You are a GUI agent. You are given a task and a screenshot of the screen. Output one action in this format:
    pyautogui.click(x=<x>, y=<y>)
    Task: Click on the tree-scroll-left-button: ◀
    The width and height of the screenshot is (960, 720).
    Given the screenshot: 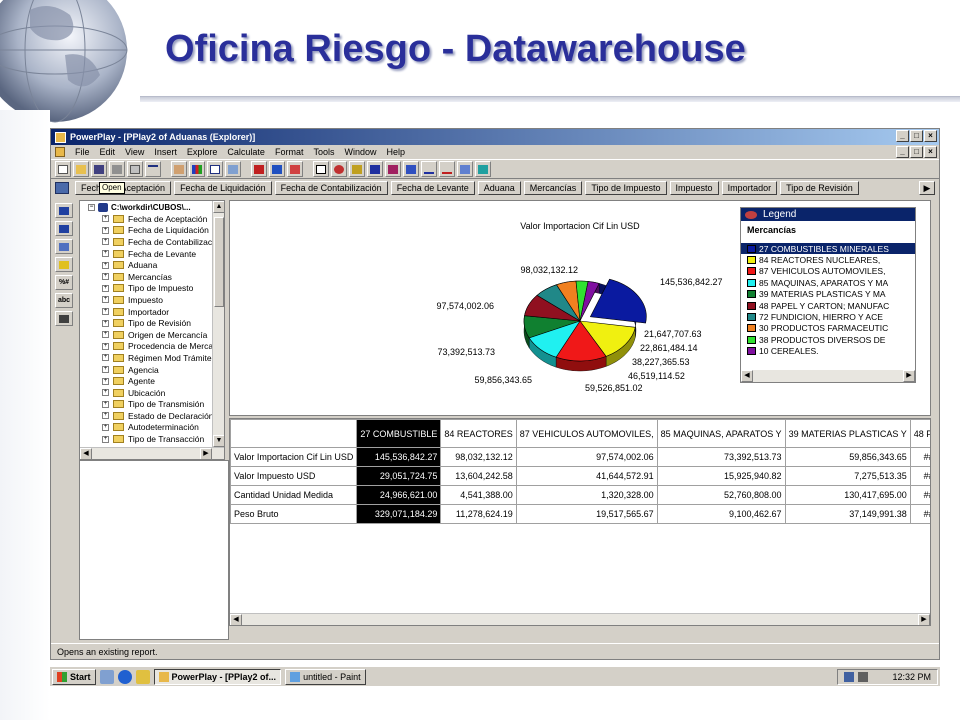 What is the action you would take?
    pyautogui.click(x=86, y=453)
    